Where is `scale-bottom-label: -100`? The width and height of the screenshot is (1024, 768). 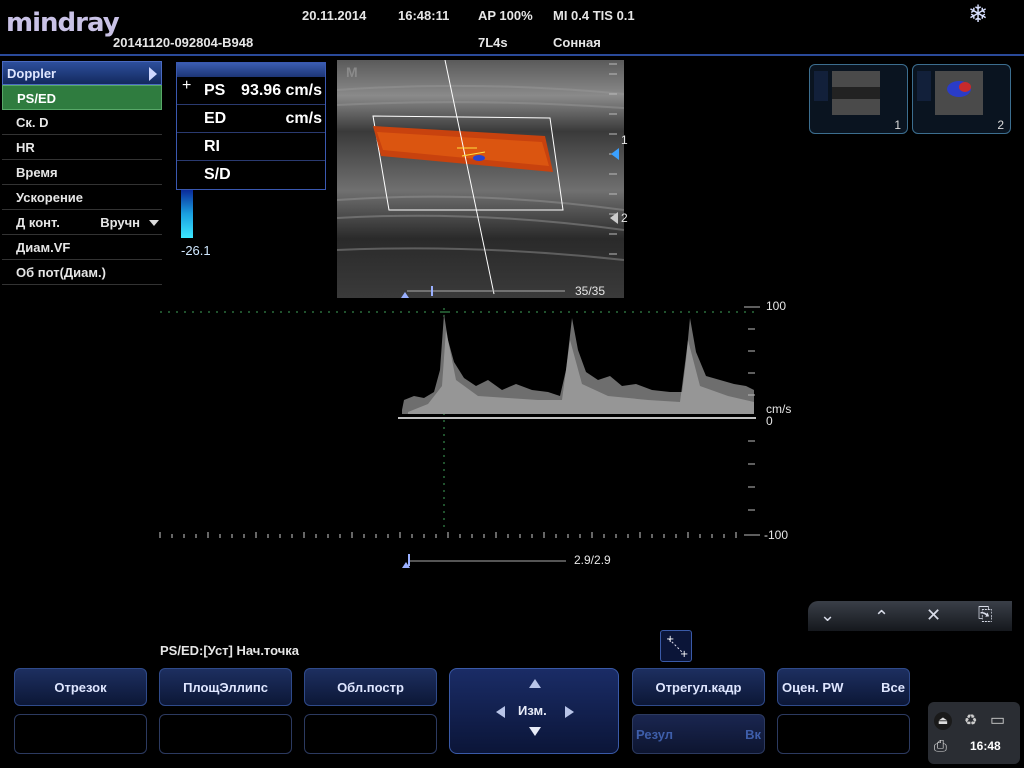
scale-bottom-label: -100 is located at coordinates (776, 535).